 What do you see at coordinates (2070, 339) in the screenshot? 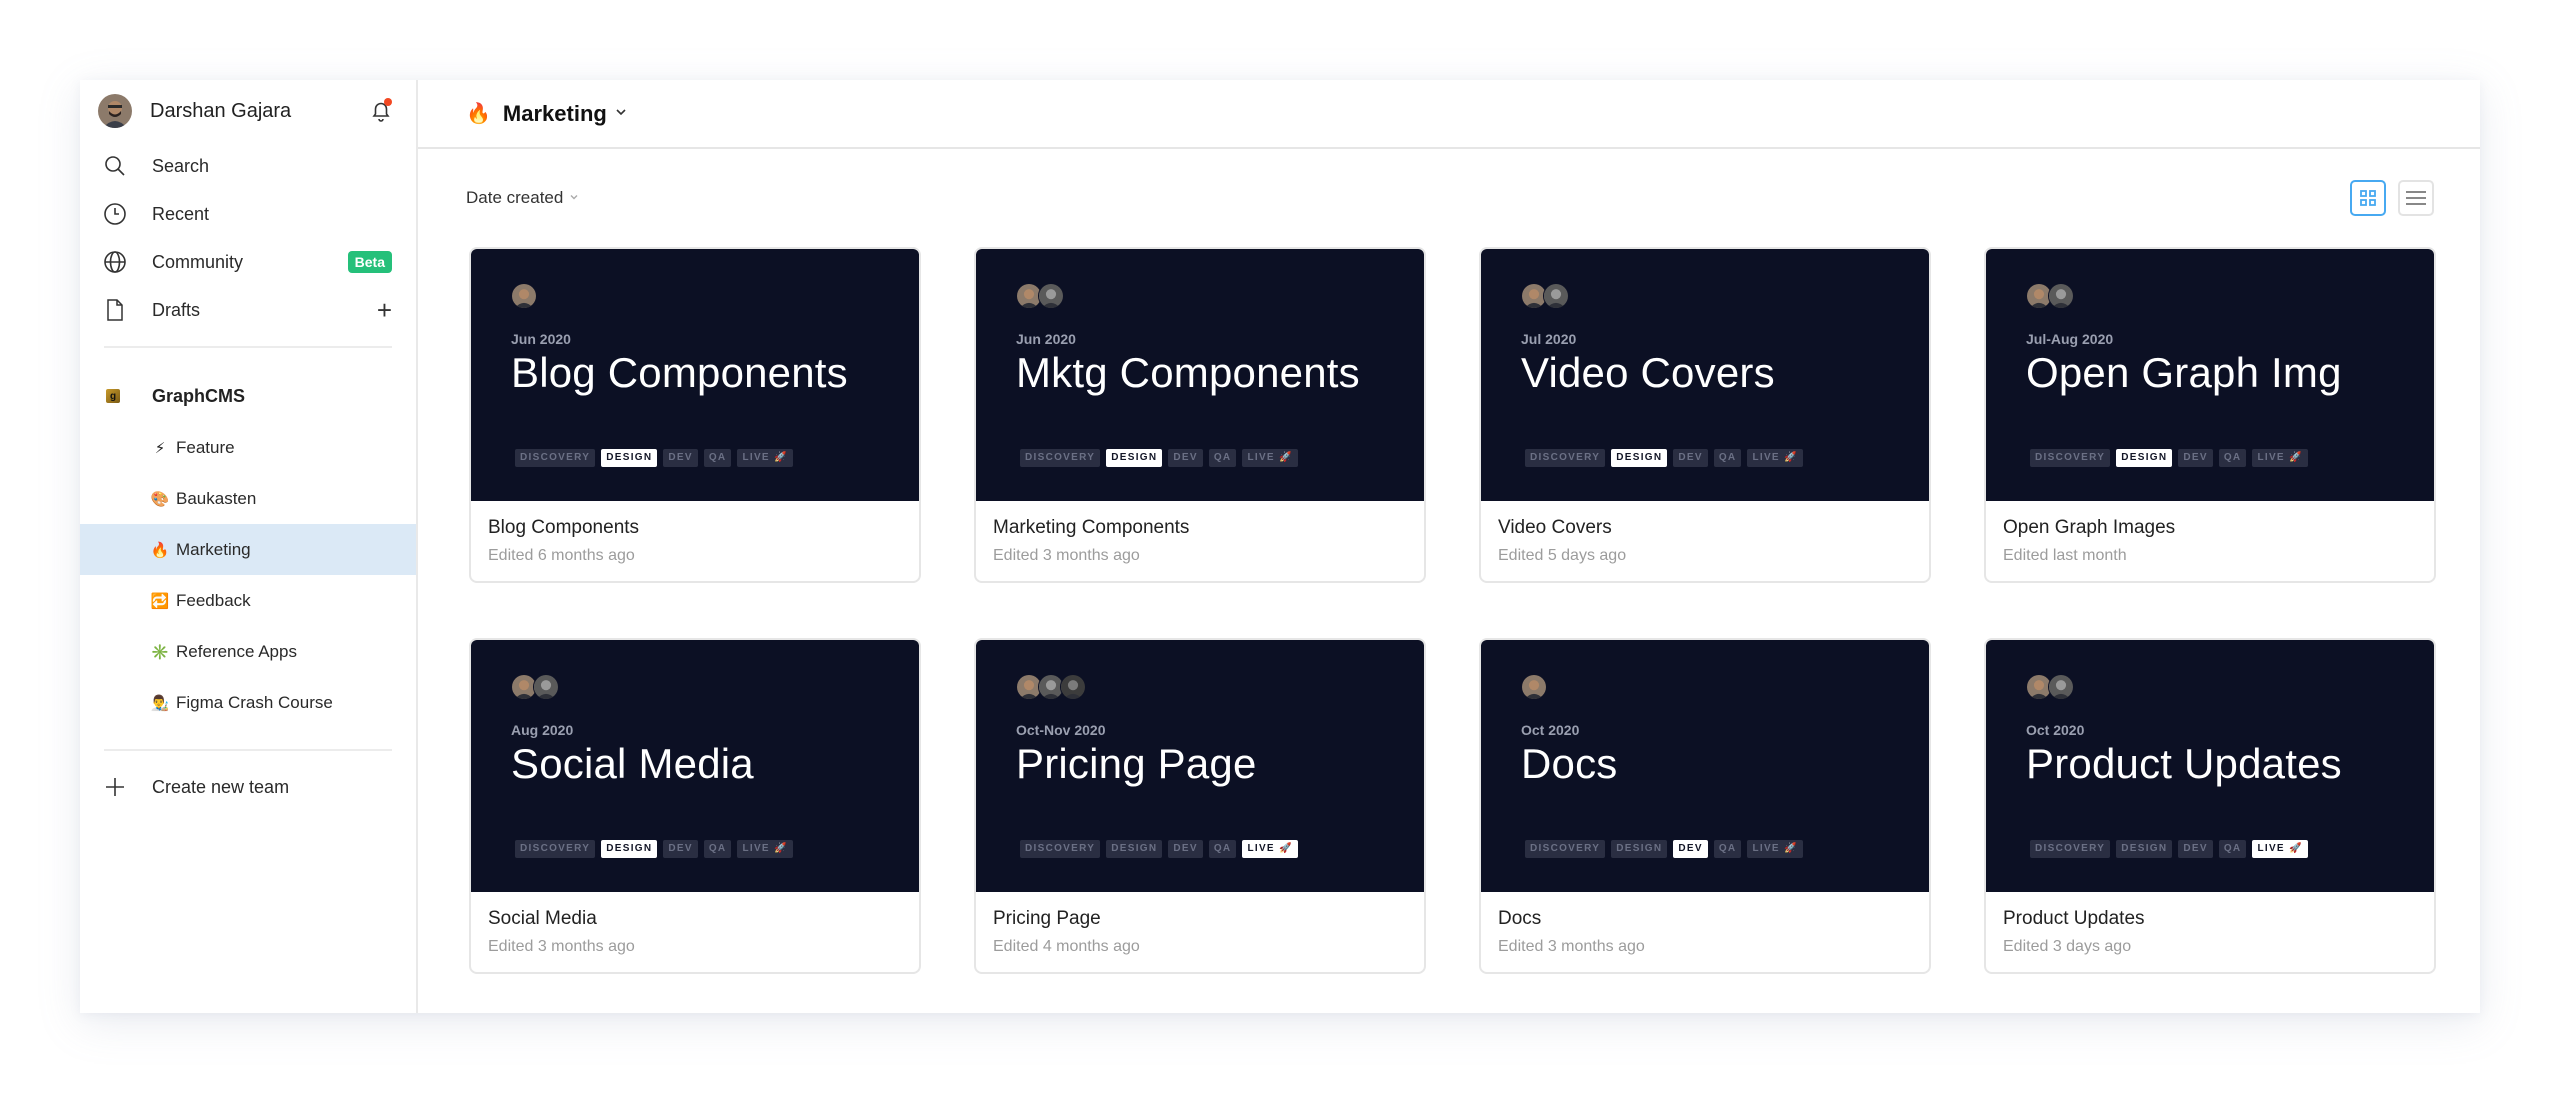
I see `thumbnail-date: Jul-Aug 2020` at bounding box center [2070, 339].